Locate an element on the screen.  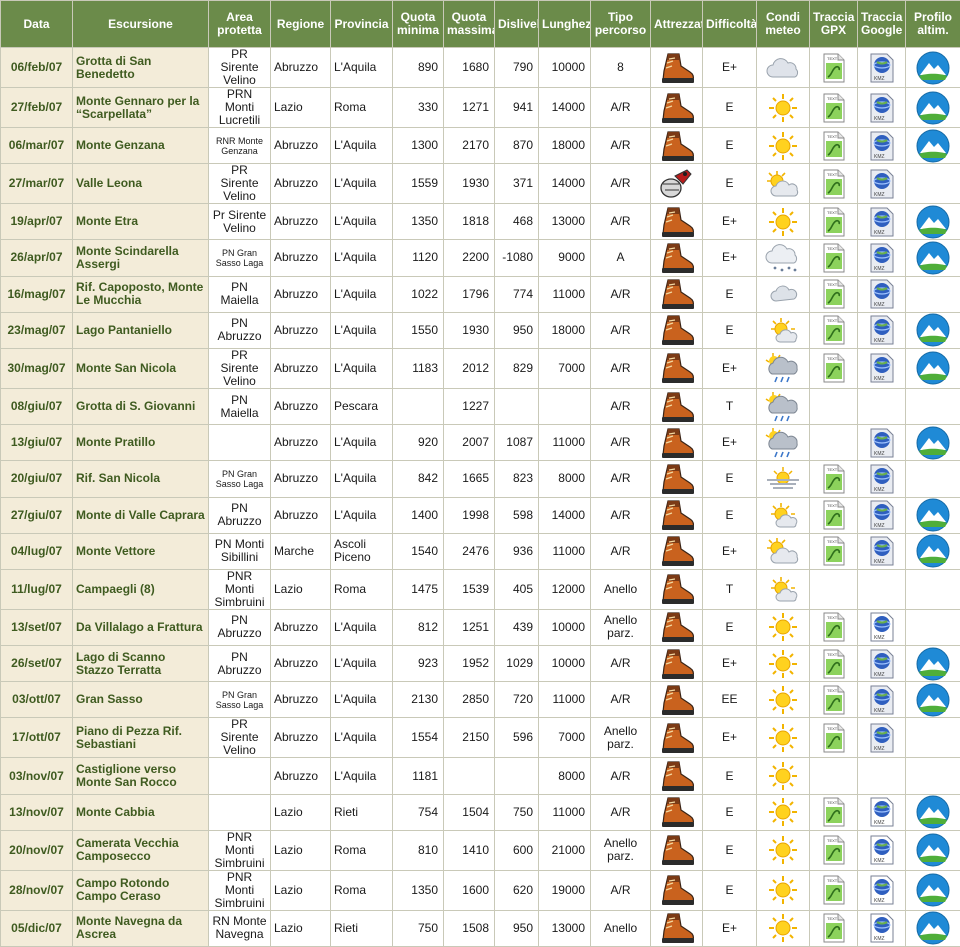
diff-cell: E is located at coordinates (730, 890).